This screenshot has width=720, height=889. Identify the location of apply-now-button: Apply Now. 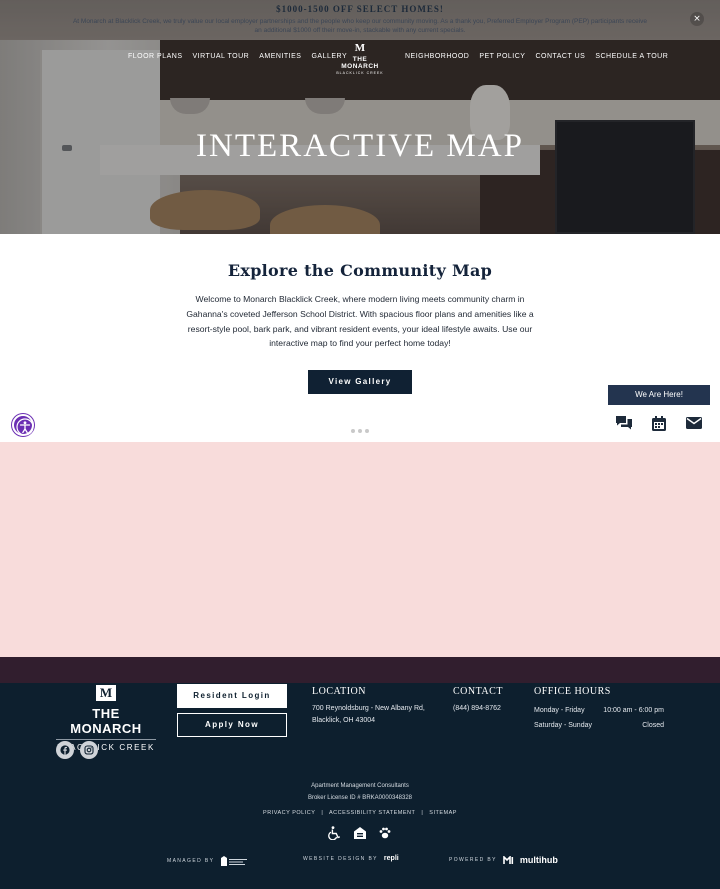
(232, 725).